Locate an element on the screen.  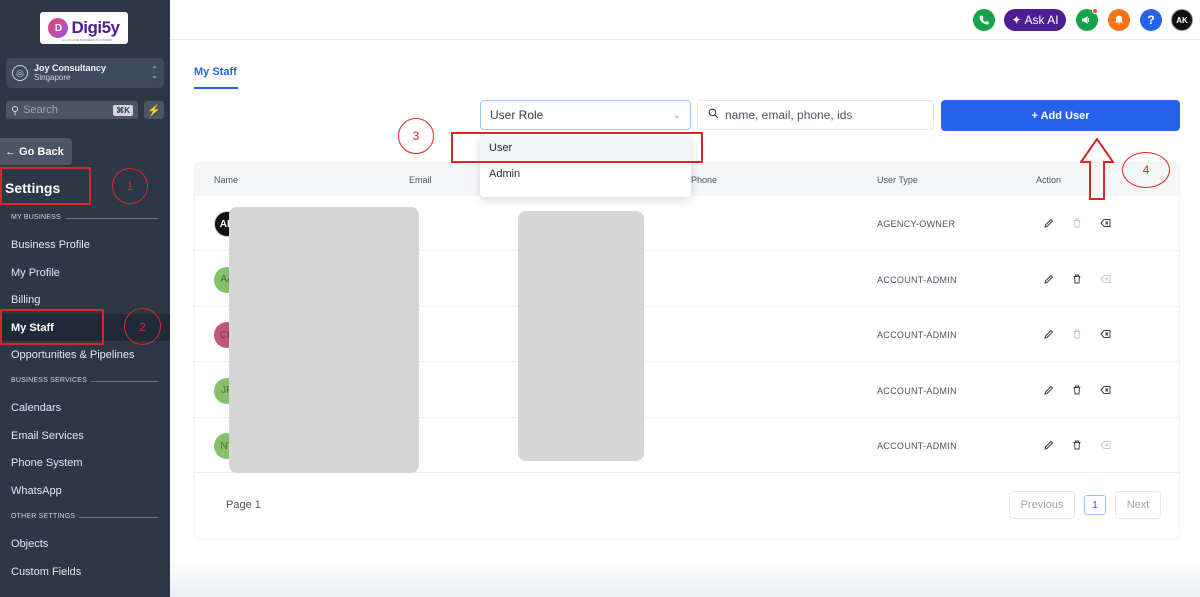
annotation-circle-3: 3 is located at coordinates (416, 136).